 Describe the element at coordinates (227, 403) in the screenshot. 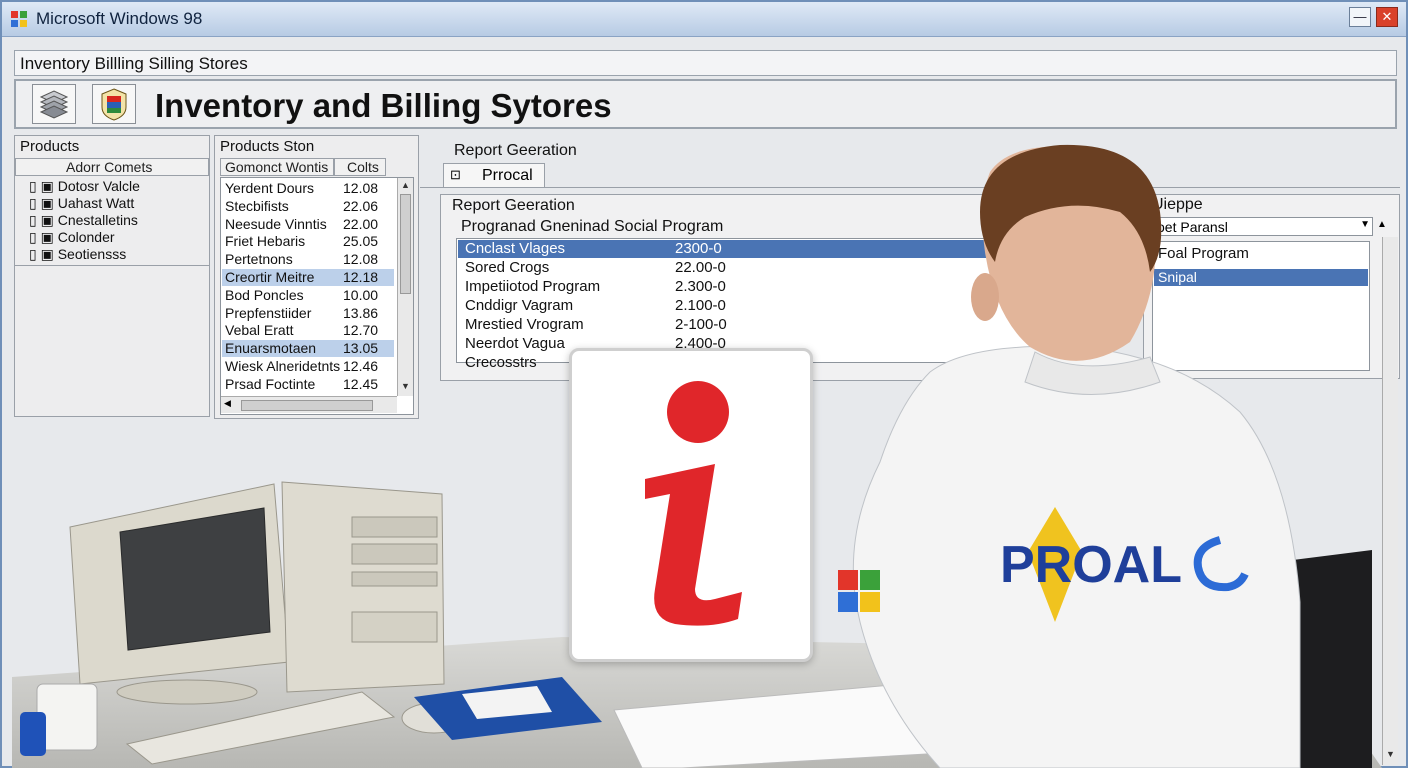

I see `scroll-left-icon: ◀` at that location.